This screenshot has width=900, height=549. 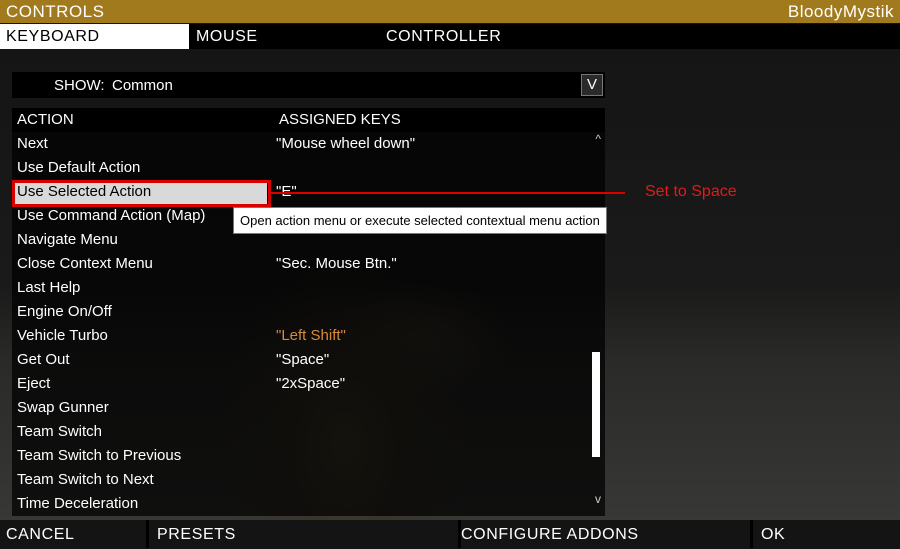 What do you see at coordinates (79, 167) in the screenshot?
I see `action-label: Use Default Action` at bounding box center [79, 167].